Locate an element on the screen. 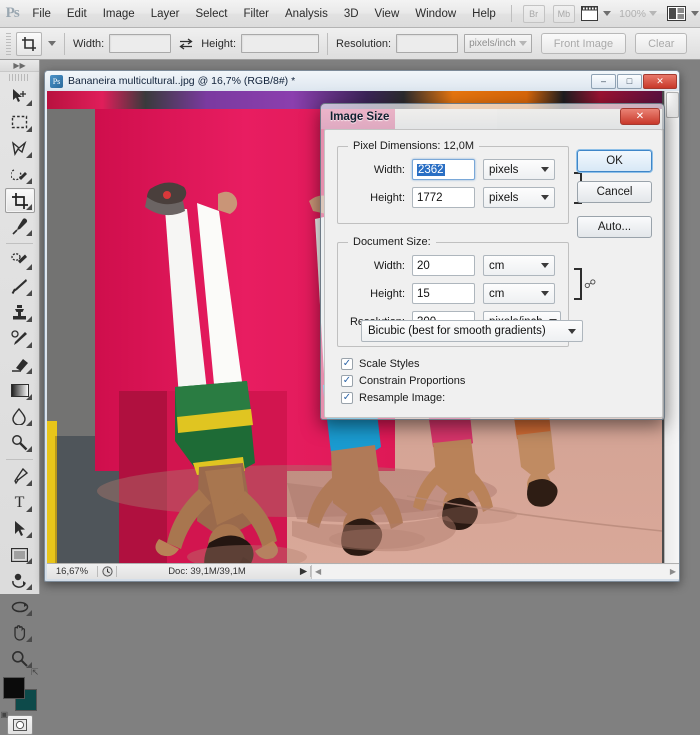 The image size is (700, 735). launch-mini-bridge-button: Mb is located at coordinates (564, 13).